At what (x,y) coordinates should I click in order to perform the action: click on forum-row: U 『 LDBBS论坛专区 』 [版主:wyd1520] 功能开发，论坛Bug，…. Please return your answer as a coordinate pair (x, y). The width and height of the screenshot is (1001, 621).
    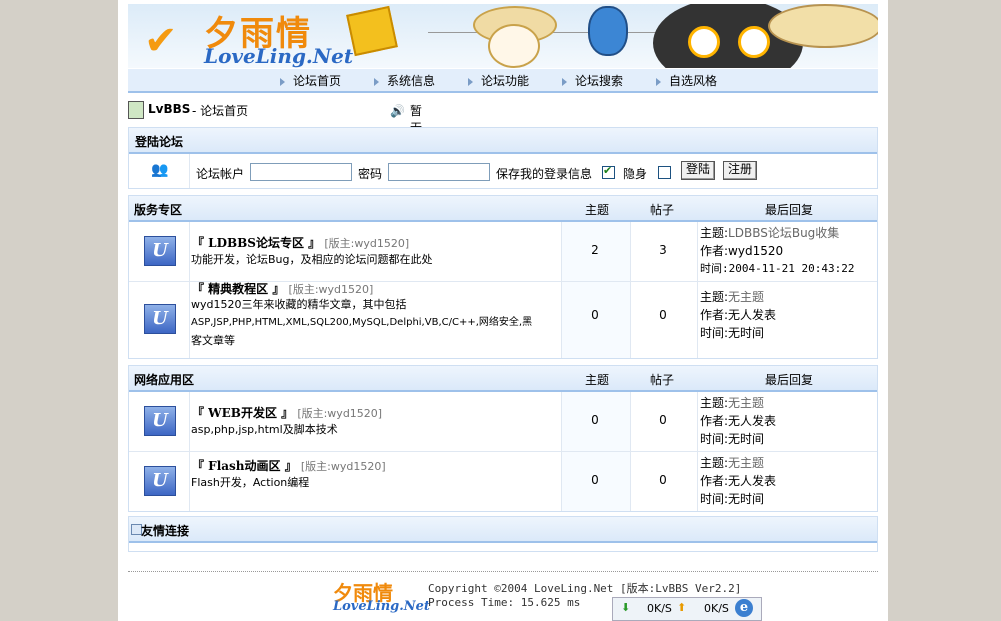
    Looking at the image, I should click on (503, 252).